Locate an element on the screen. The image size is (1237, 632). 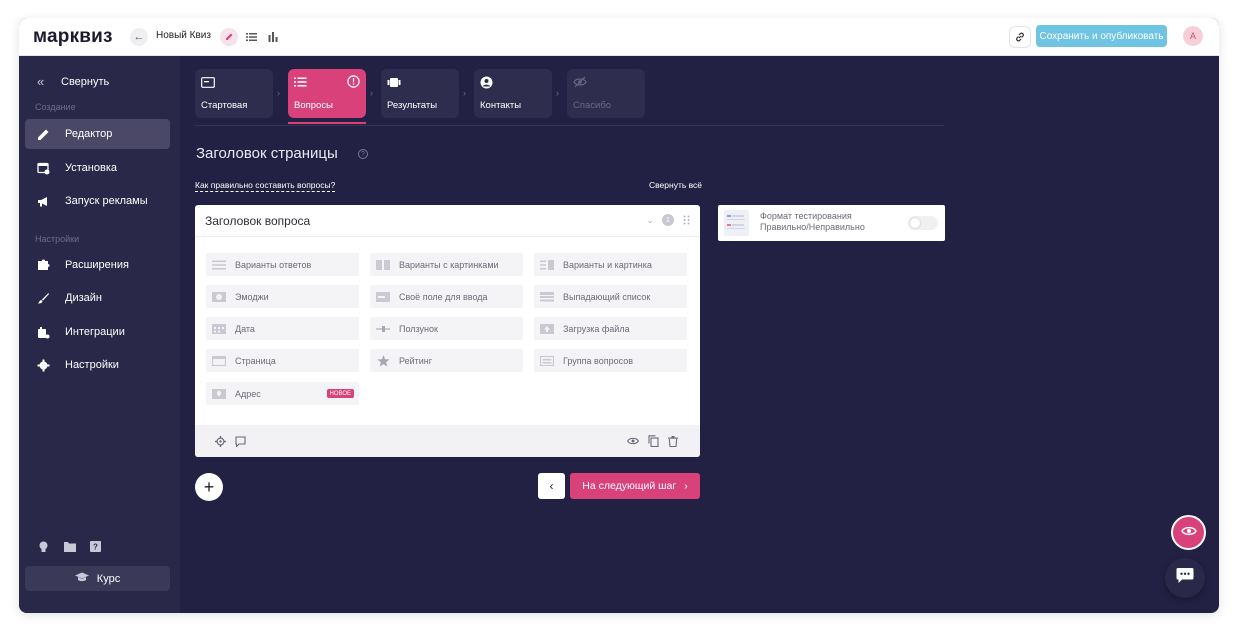
folder-icon is located at coordinates (69, 546).